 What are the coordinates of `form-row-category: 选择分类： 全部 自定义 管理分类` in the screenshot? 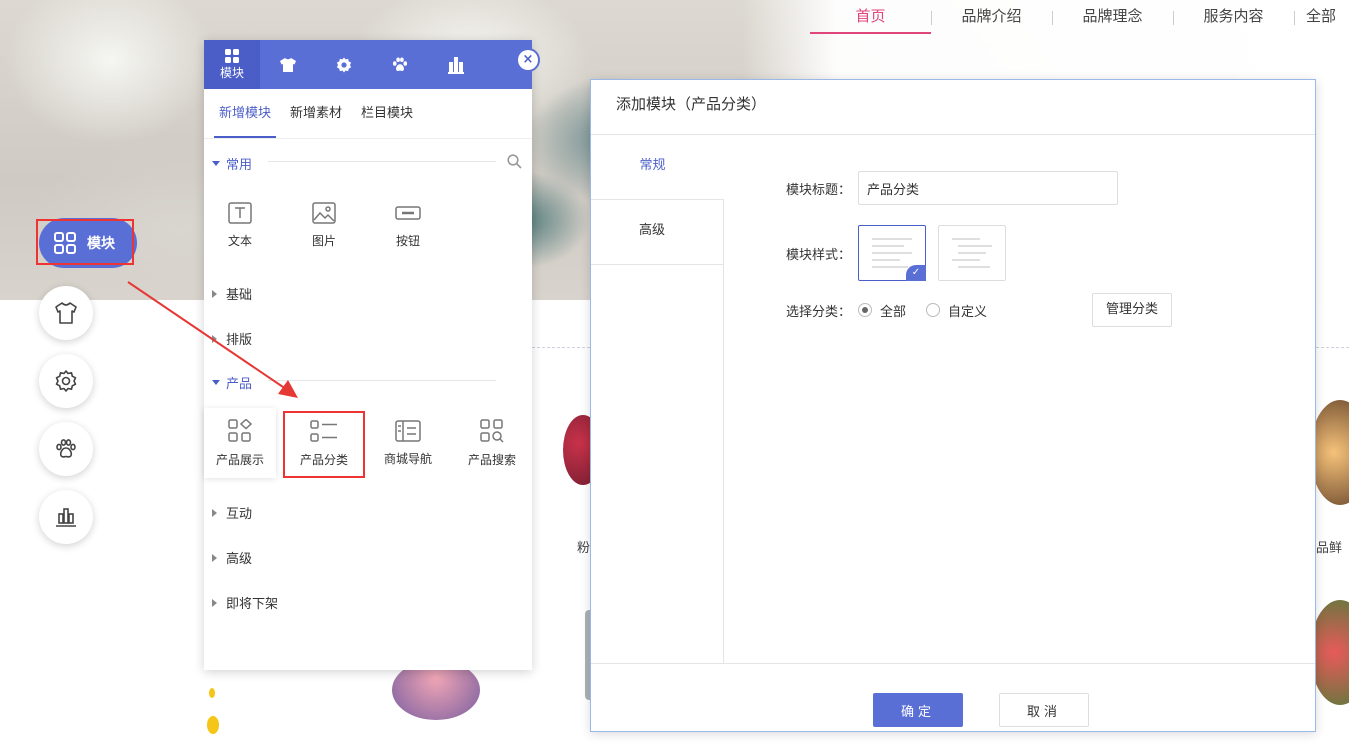 It's located at (979, 310).